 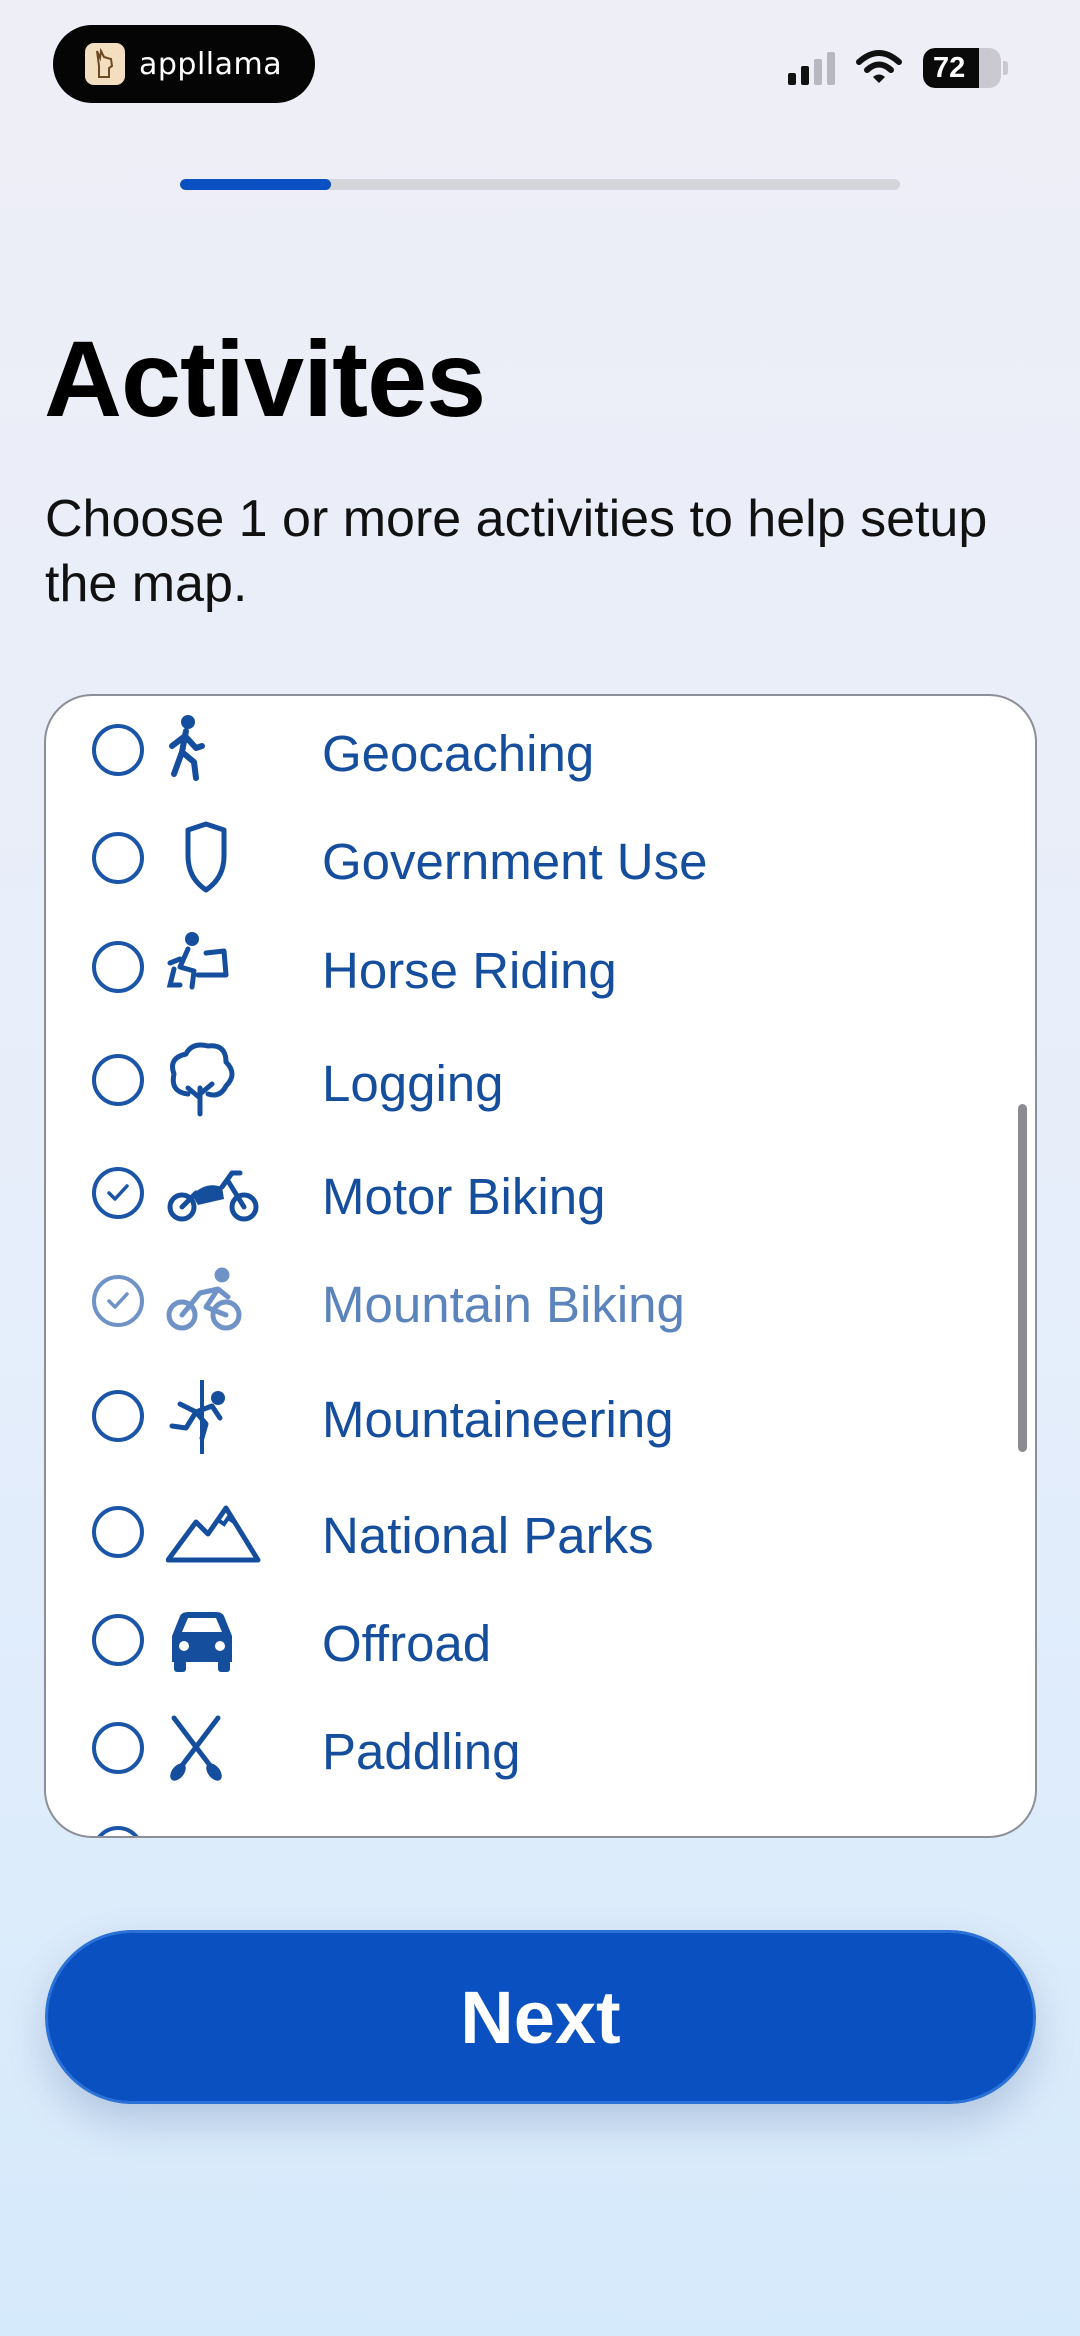 What do you see at coordinates (515, 861) in the screenshot?
I see `activity-label: Government Use` at bounding box center [515, 861].